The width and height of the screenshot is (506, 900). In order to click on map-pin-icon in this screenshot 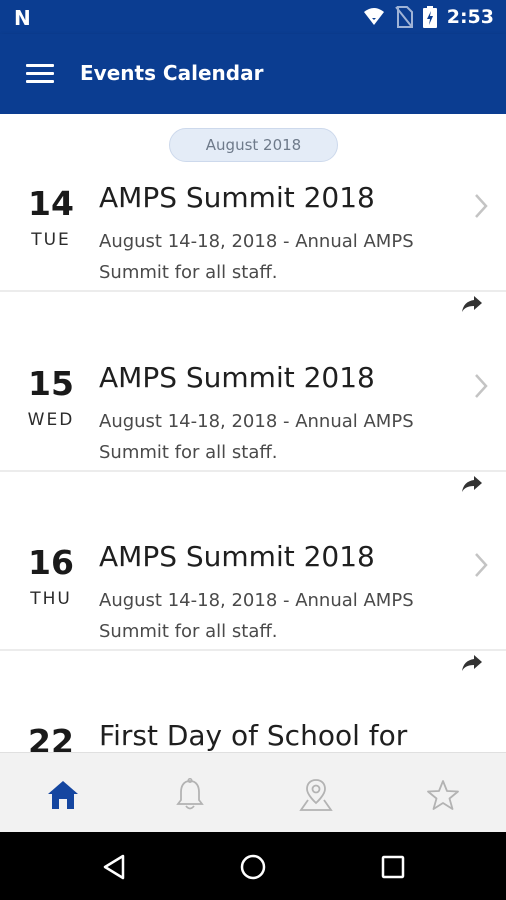, I will do `click(316, 795)`.